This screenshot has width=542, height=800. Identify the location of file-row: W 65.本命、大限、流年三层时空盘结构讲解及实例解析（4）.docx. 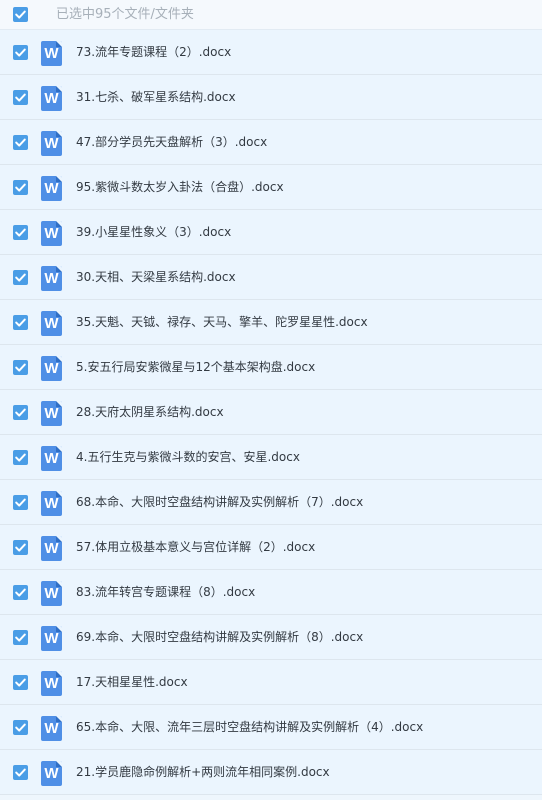
(271, 727).